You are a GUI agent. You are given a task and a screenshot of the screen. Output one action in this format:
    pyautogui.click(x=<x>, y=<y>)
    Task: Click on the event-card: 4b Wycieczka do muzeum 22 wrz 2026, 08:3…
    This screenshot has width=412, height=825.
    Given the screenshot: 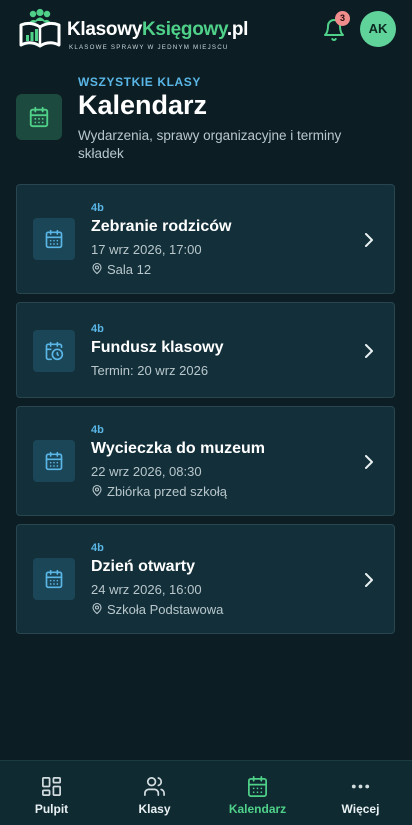 What is the action you would take?
    pyautogui.click(x=205, y=461)
    